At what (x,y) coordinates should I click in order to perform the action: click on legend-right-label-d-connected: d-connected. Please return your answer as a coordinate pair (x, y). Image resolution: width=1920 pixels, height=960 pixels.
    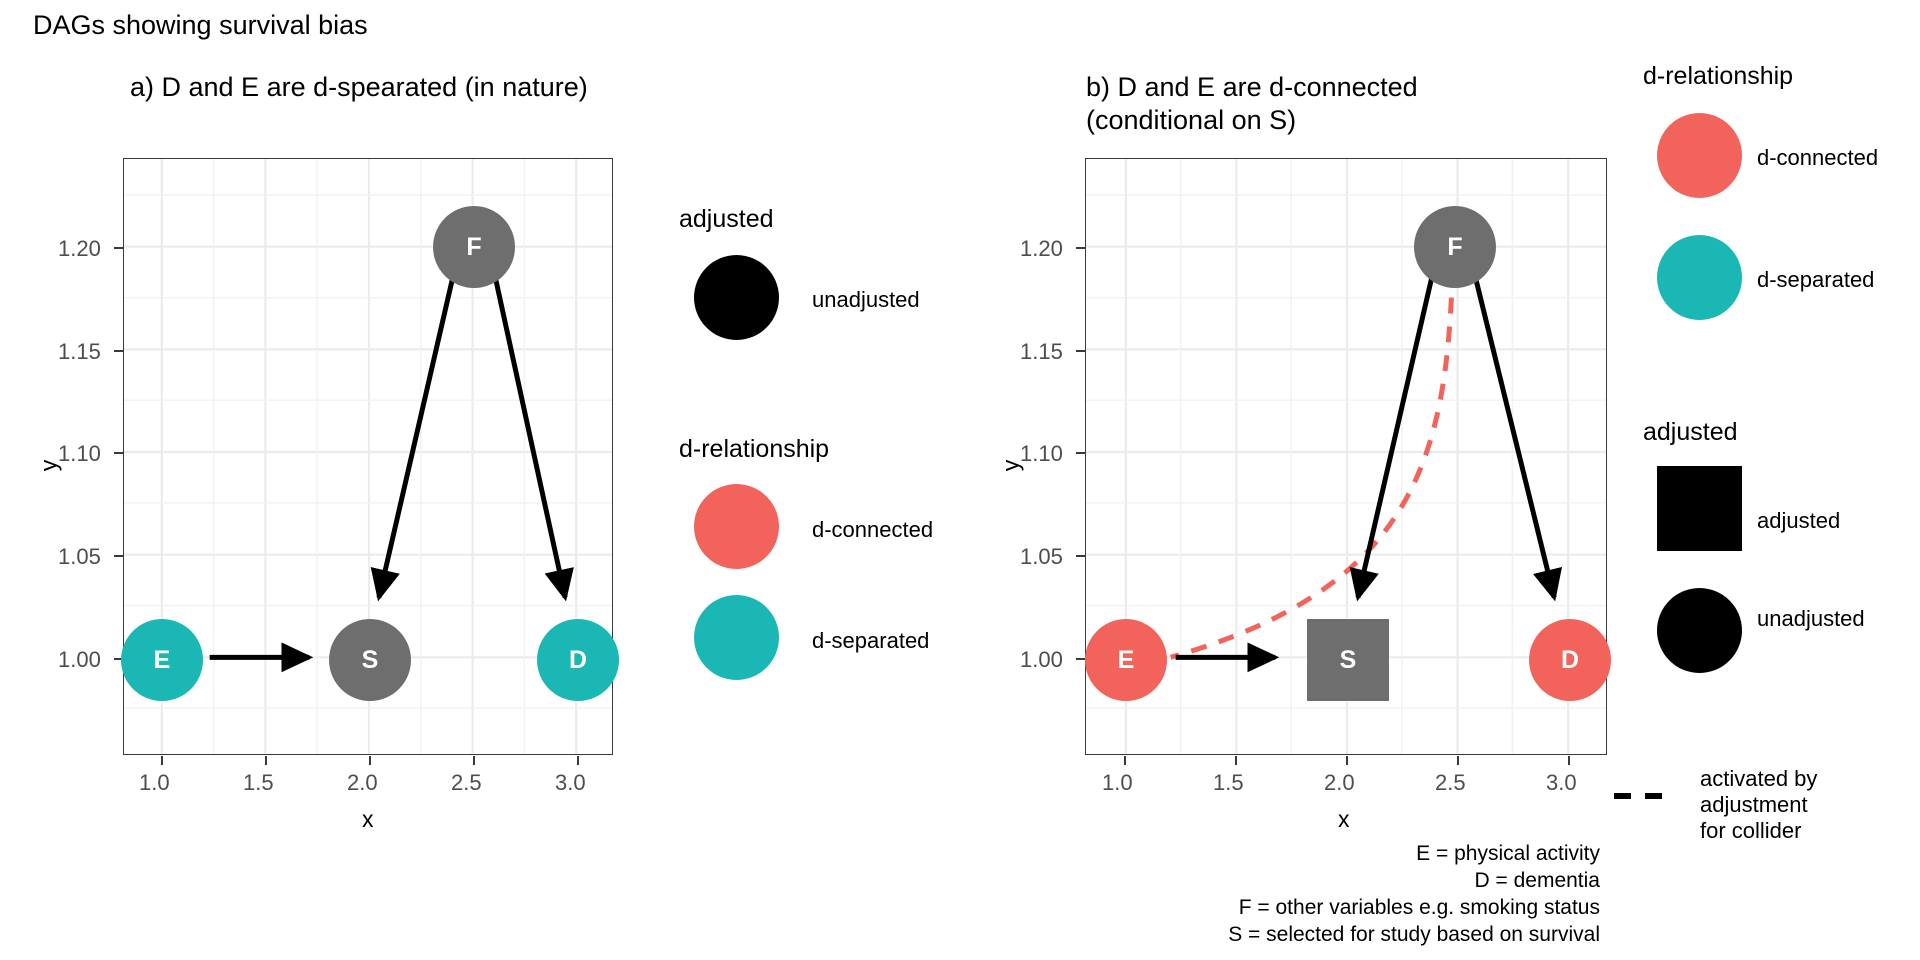
    Looking at the image, I should click on (1818, 157).